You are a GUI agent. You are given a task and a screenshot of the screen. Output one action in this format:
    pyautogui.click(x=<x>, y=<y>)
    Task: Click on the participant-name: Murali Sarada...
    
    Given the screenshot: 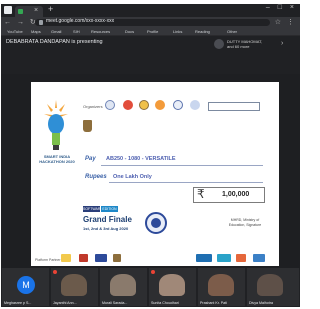 What is the action you would take?
    pyautogui.click(x=115, y=303)
    